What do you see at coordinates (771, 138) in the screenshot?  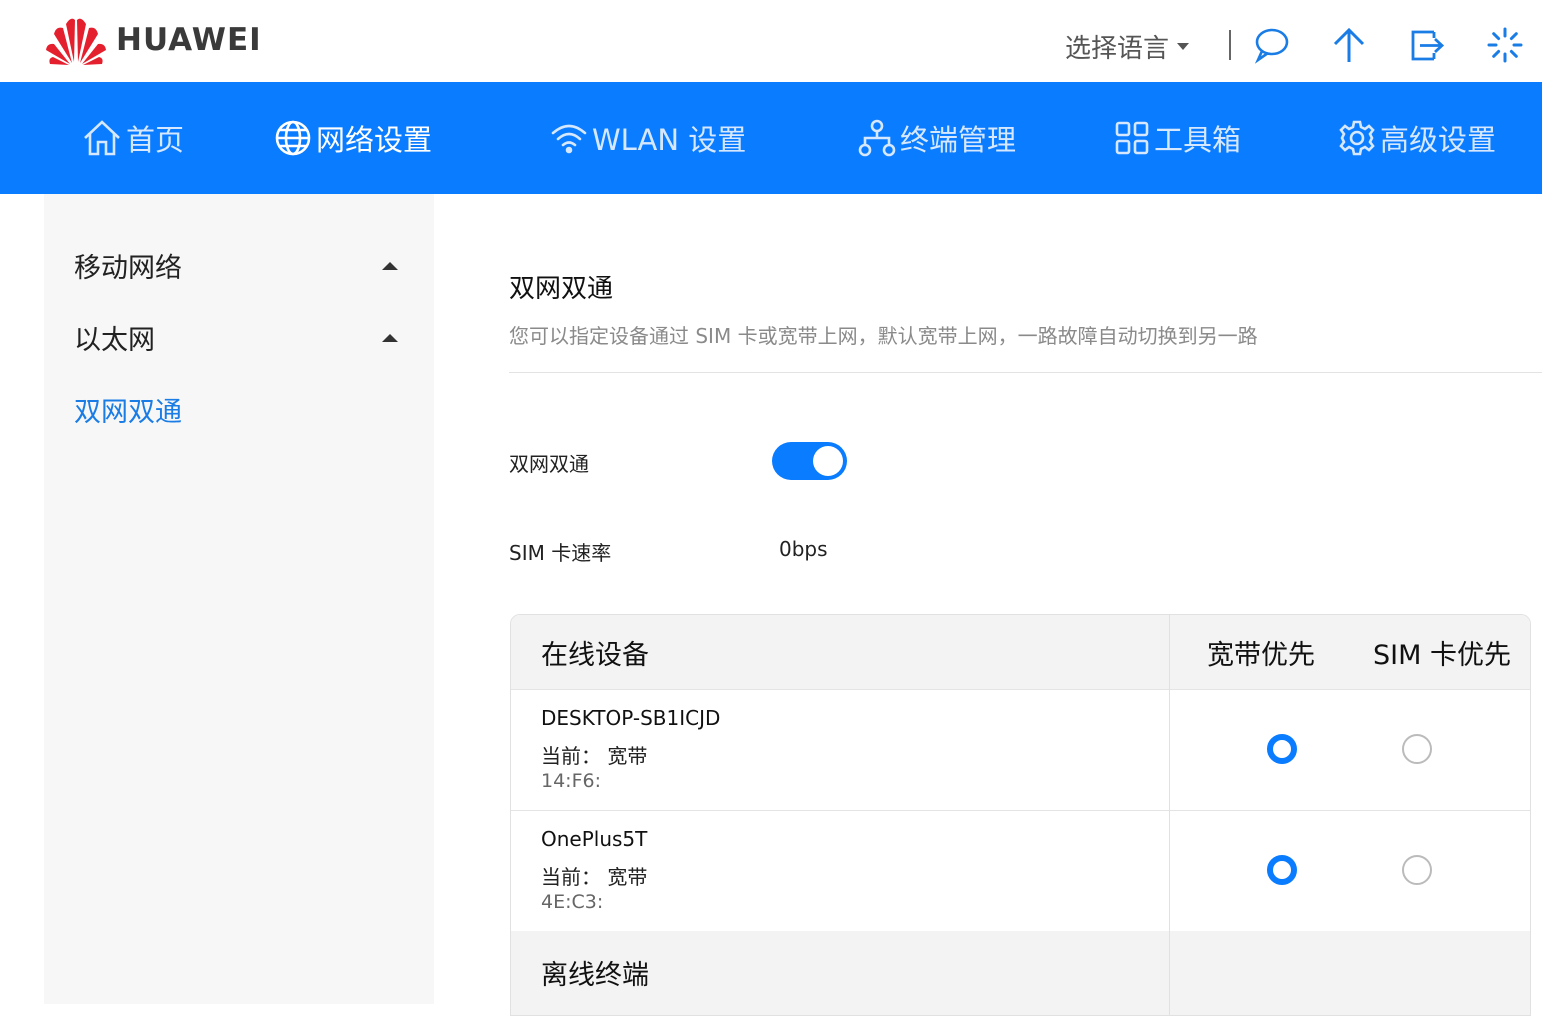 I see `main-nav: 首页 网络设置 WLAN 设置 终端管理 工具箱 高级设置` at bounding box center [771, 138].